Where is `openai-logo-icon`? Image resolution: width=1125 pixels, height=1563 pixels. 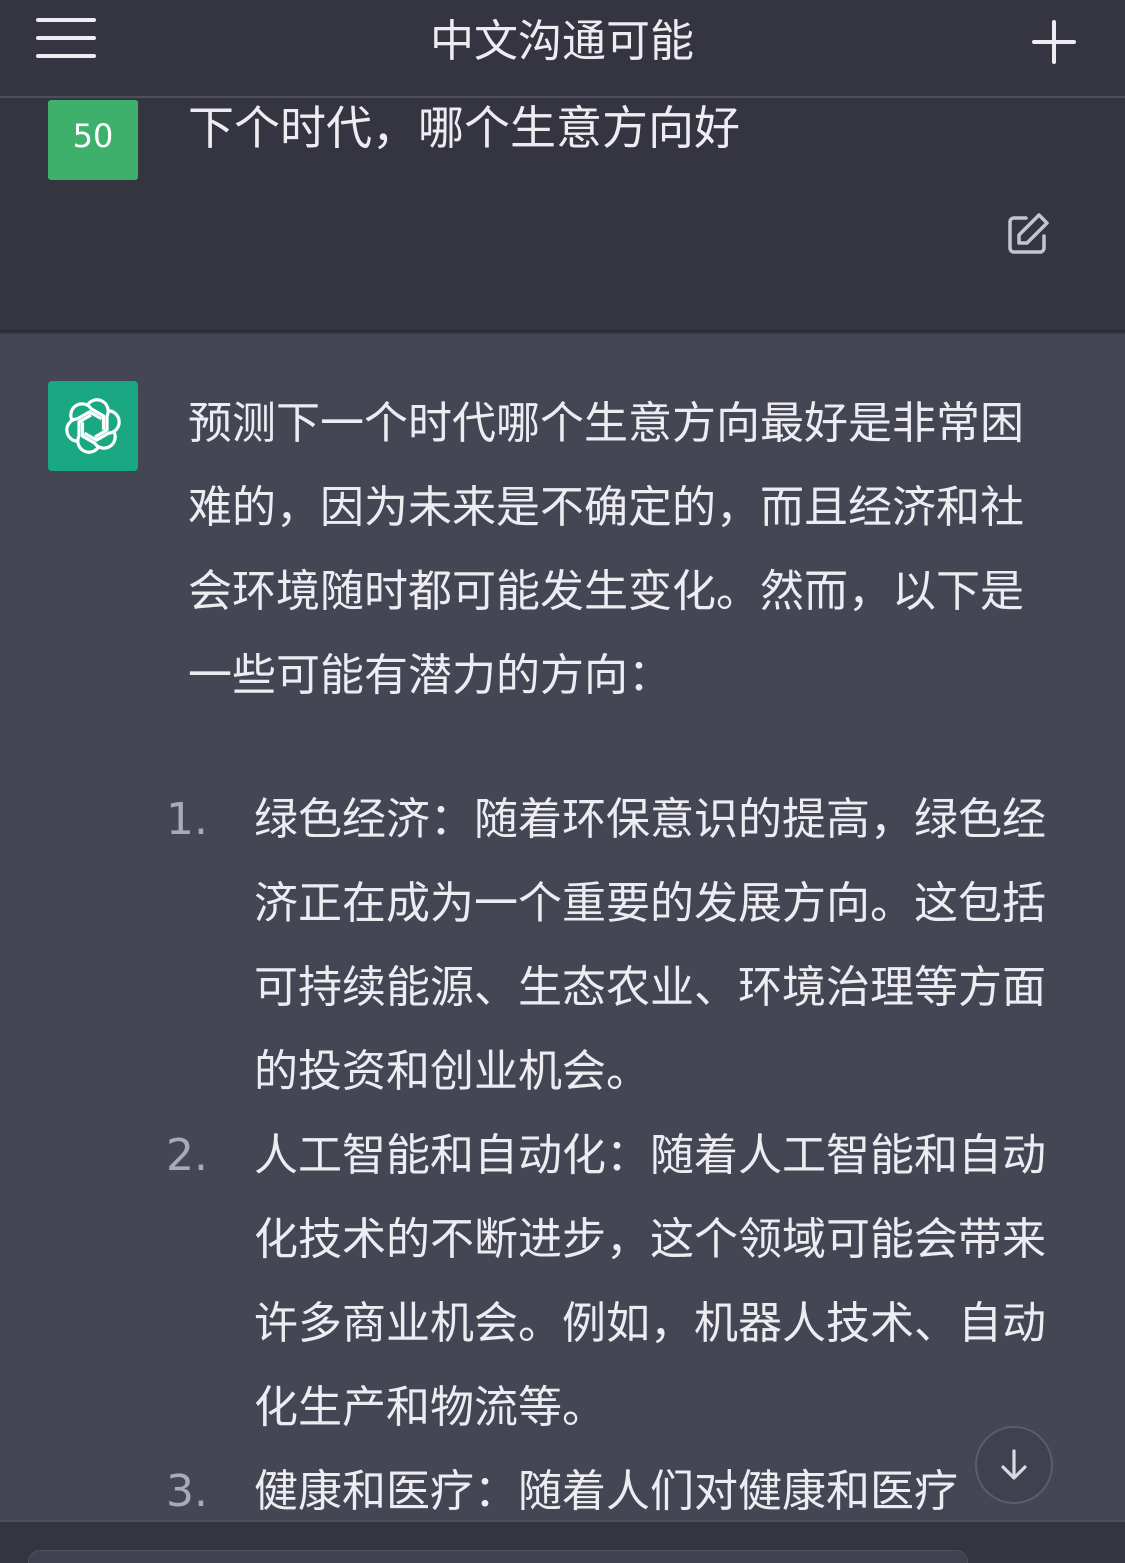
openai-logo-icon is located at coordinates (93, 426).